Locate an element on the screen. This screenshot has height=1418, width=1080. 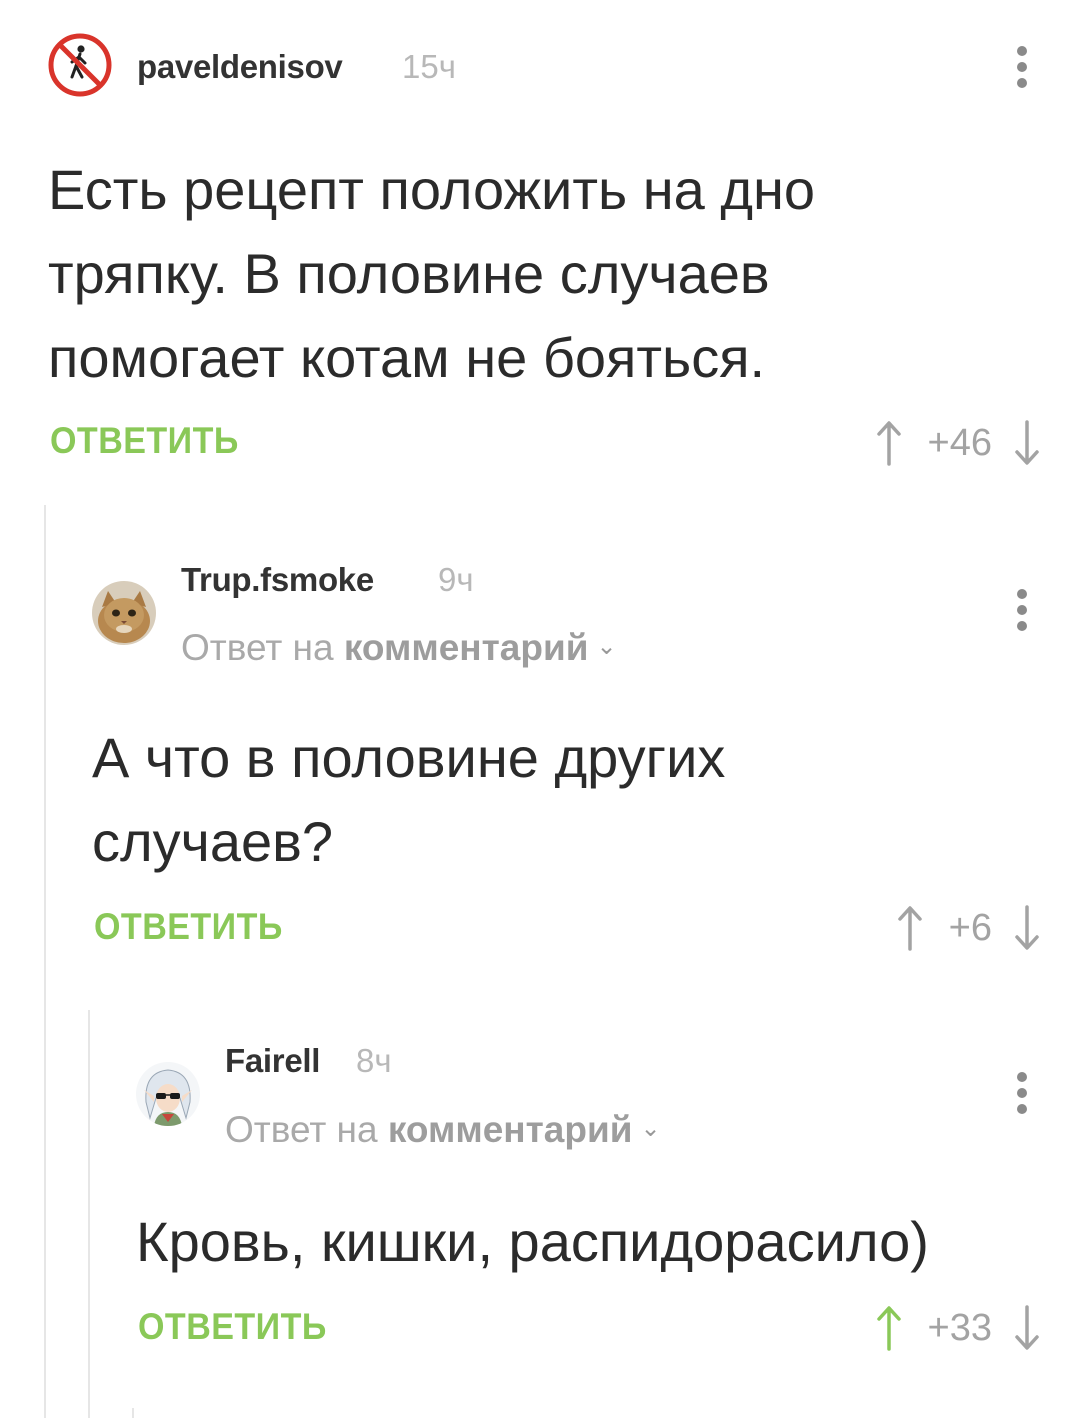
comment-line: Есть рецепт положить на дно is located at coordinates (432, 189).